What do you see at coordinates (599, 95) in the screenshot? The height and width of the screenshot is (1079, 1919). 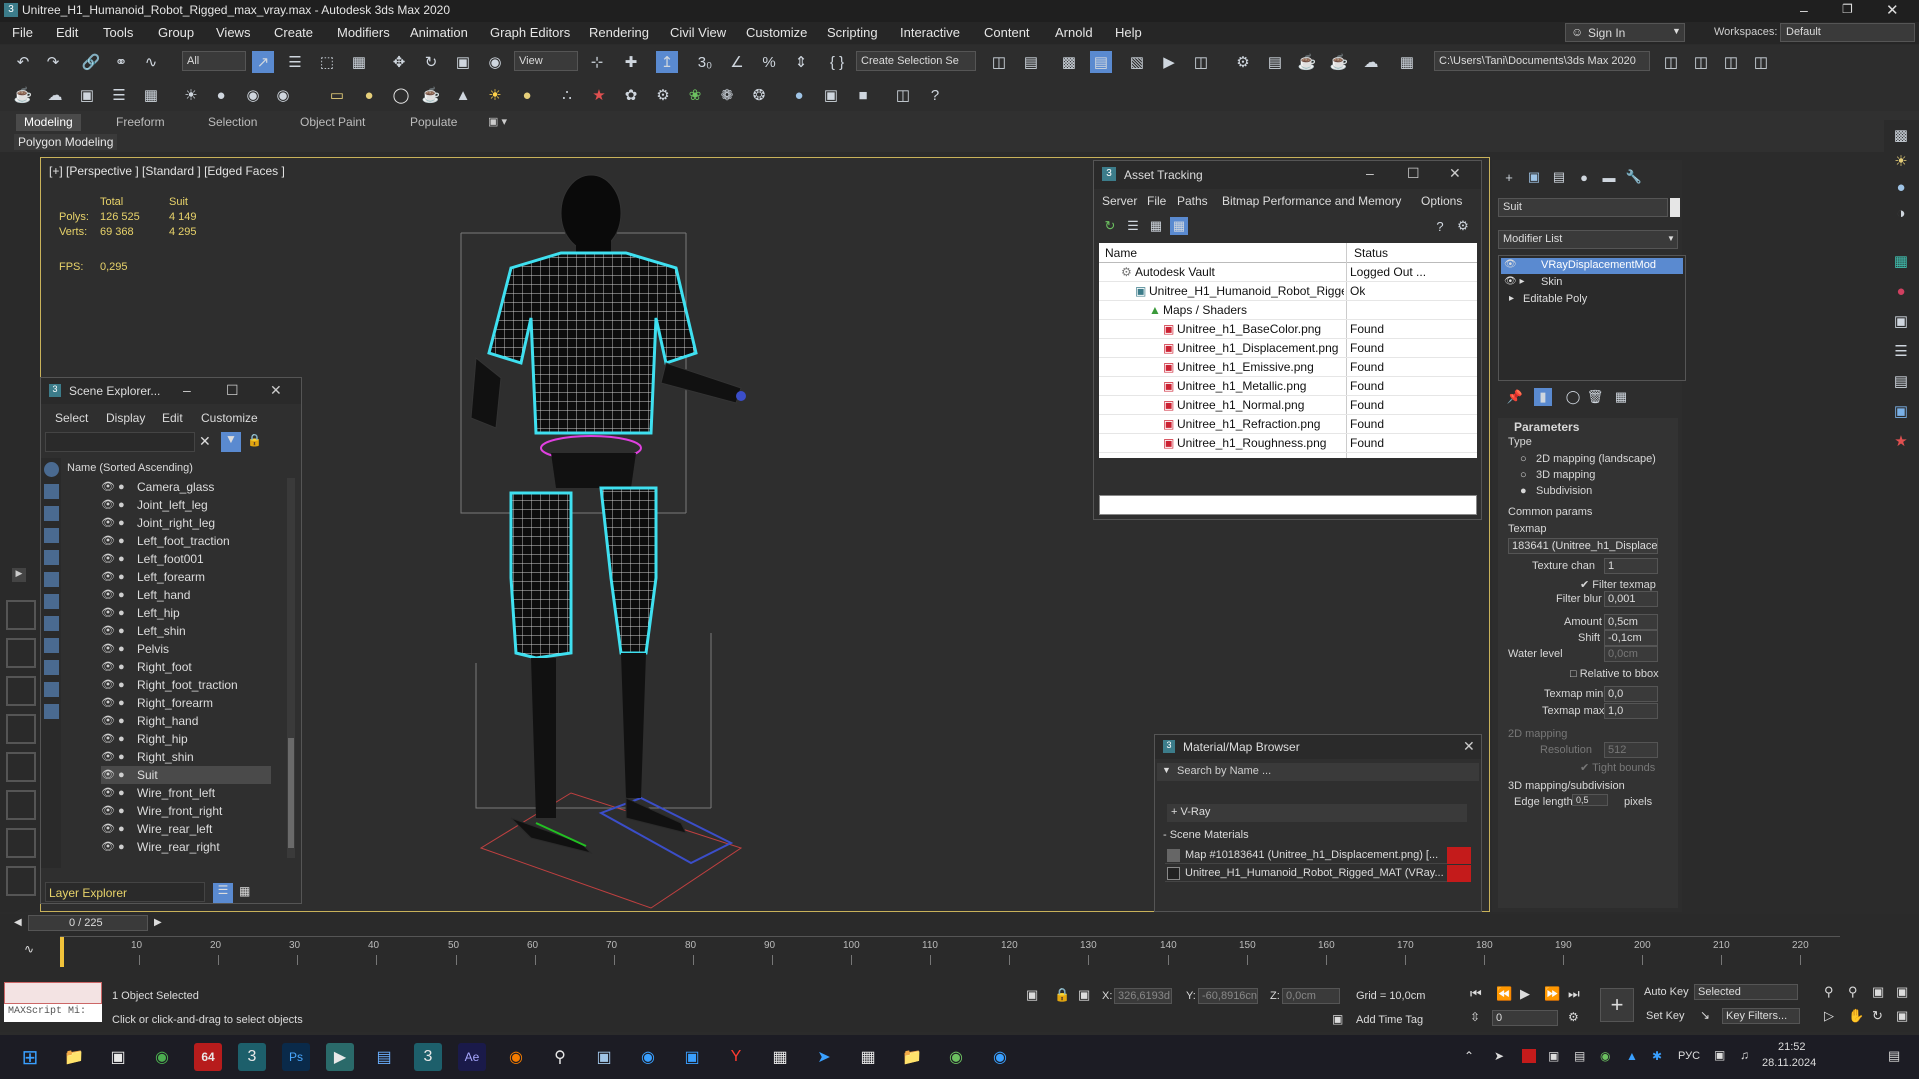 I see `magnet-icon: ★` at bounding box center [599, 95].